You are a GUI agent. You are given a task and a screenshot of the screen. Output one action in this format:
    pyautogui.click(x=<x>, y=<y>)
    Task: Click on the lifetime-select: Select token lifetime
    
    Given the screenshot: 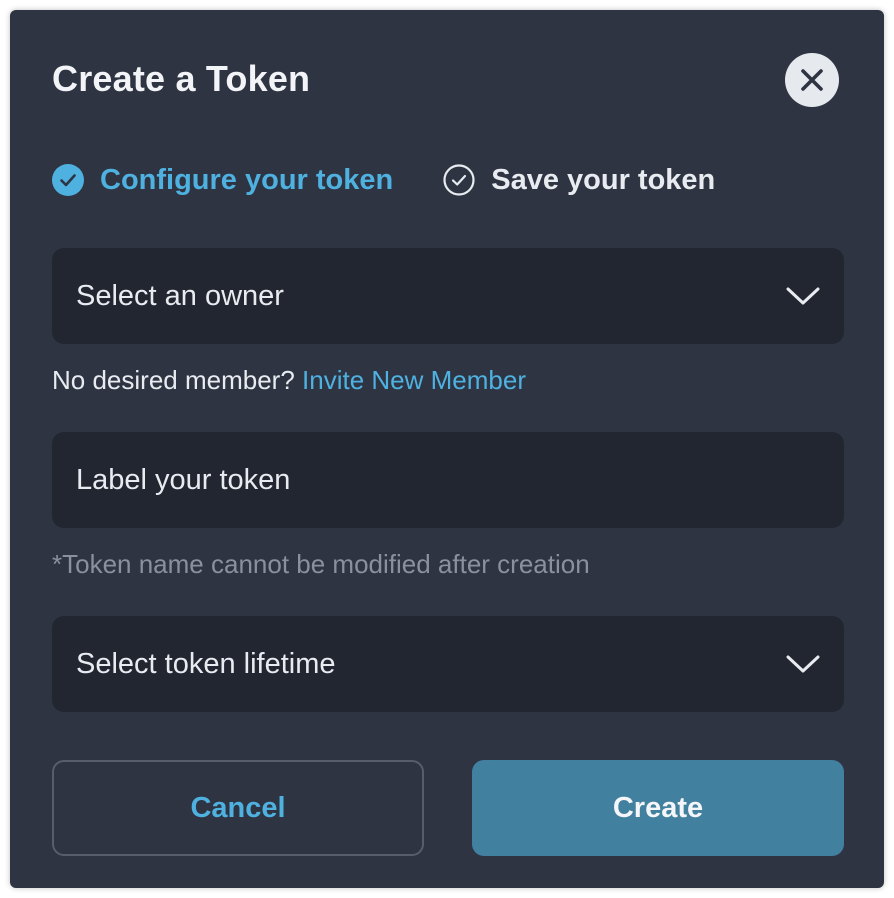 What is the action you would take?
    pyautogui.click(x=448, y=664)
    